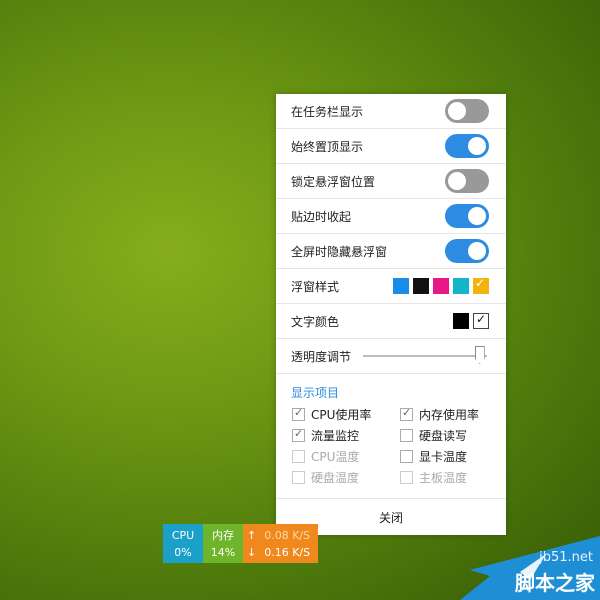 This screenshot has height=600, width=600. What do you see at coordinates (566, 557) in the screenshot?
I see `watermark-url: jb51.net` at bounding box center [566, 557].